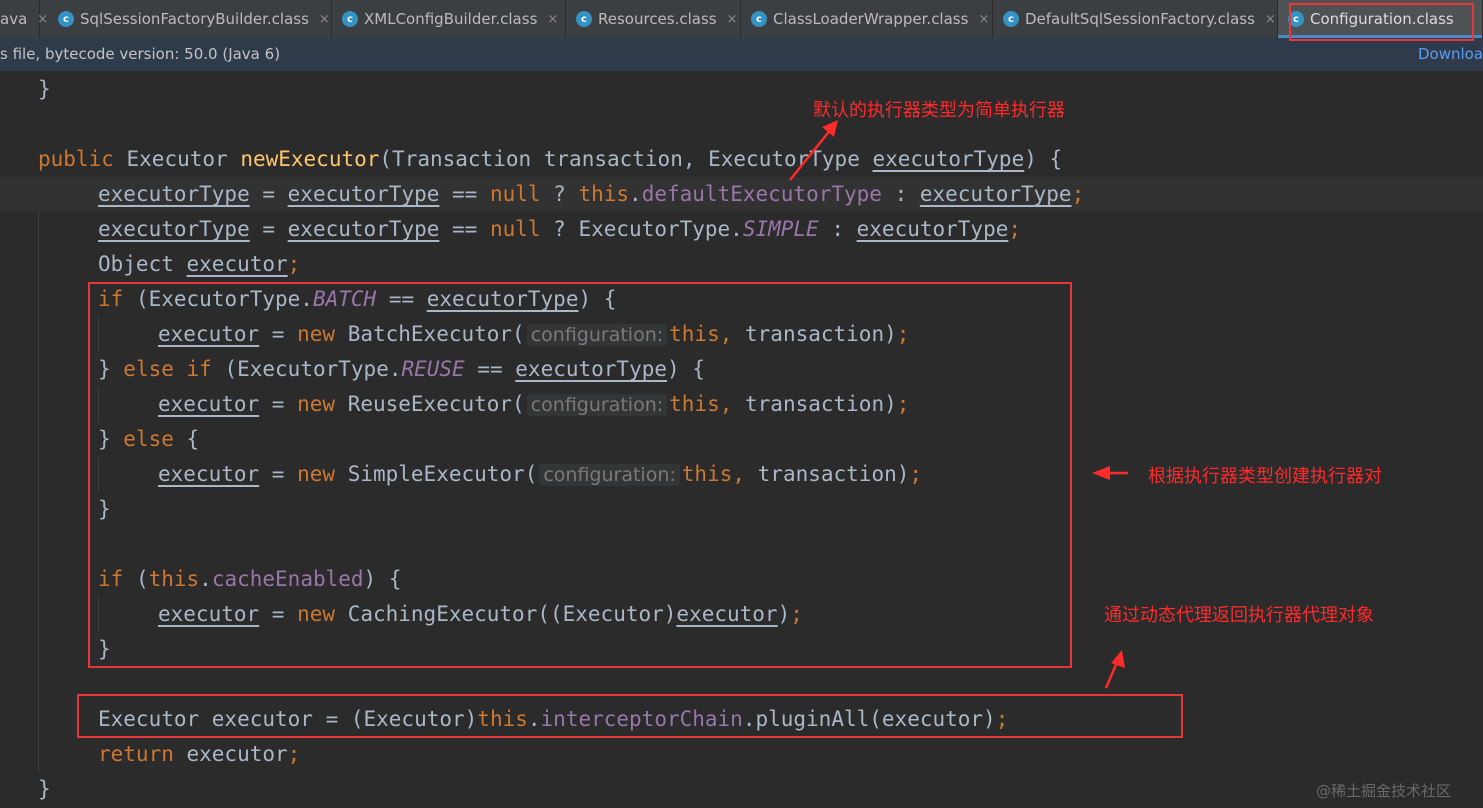 The height and width of the screenshot is (808, 1483). I want to click on tab-label: XMLConfigBuilder.class, so click(451, 19).